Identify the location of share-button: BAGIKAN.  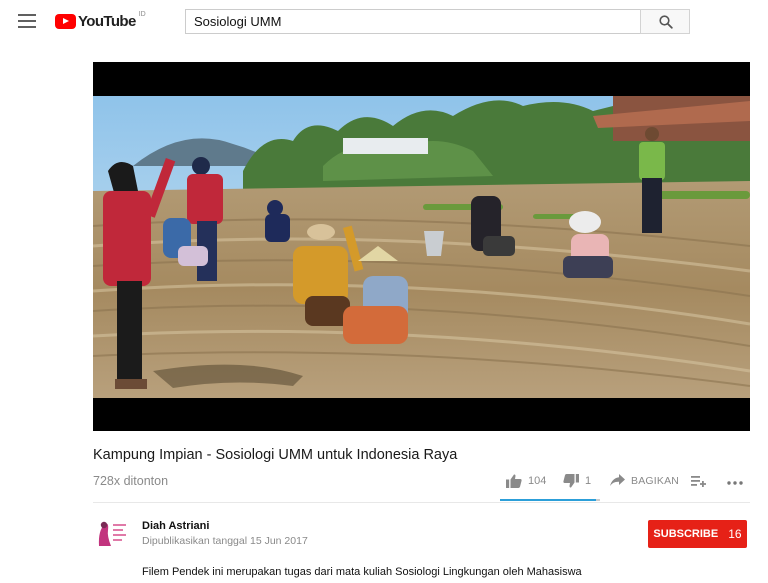
(644, 480).